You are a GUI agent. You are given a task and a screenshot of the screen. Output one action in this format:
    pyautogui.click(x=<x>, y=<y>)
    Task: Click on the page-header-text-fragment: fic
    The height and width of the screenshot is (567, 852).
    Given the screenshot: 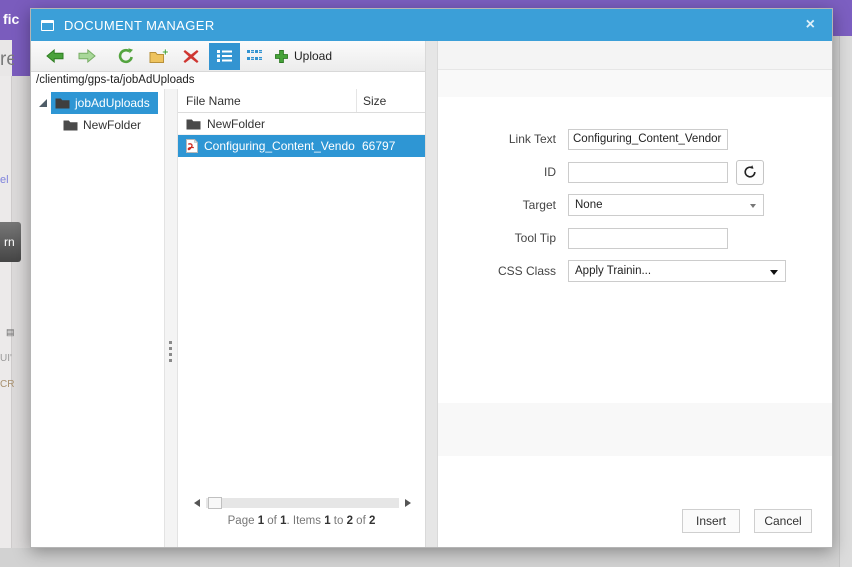 What is the action you would take?
    pyautogui.click(x=11, y=19)
    